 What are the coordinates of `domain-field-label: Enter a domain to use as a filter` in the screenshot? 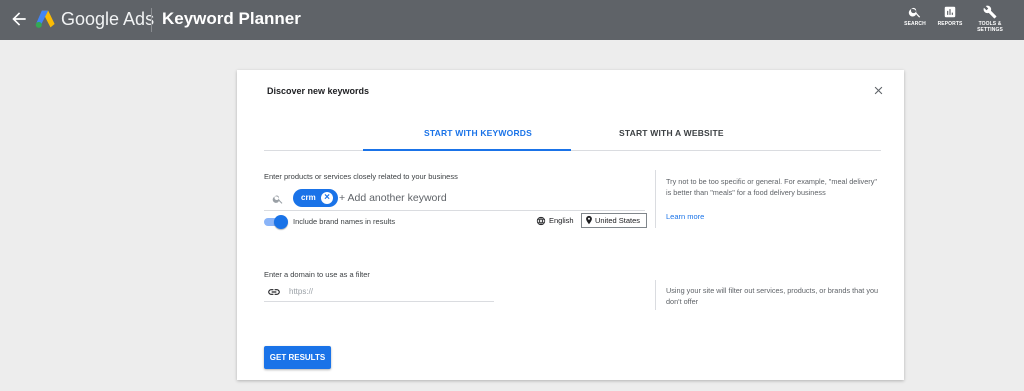 It's located at (317, 274).